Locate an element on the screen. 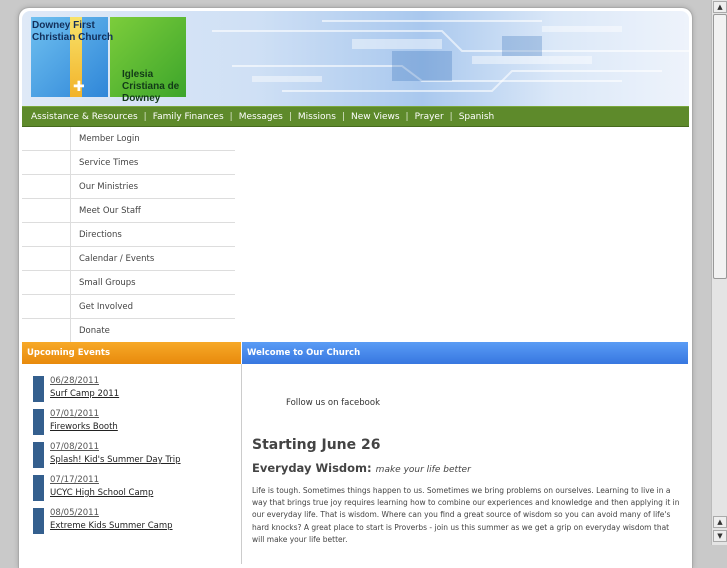 The image size is (727, 568). event-date-link: 07/08/2011 is located at coordinates (74, 447).